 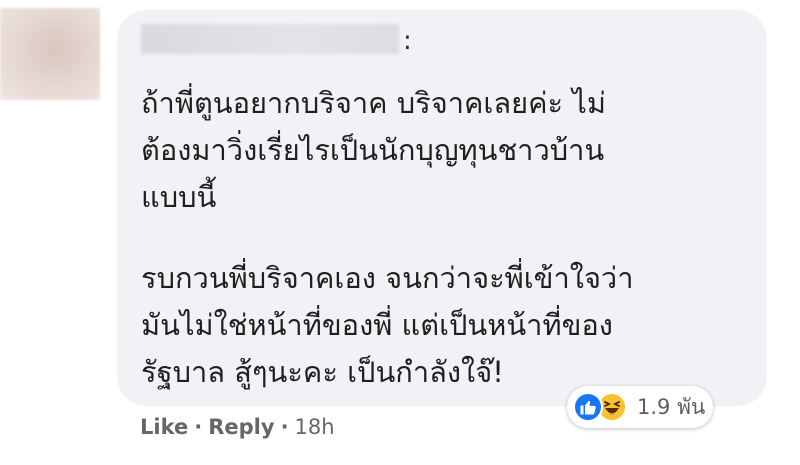 I want to click on author-name-redacted, so click(x=270, y=39).